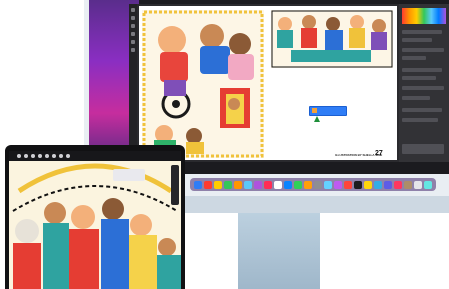 This screenshot has width=449, height=289. Describe the element at coordinates (175, 185) in the screenshot. I see `brush-size-slider` at that location.